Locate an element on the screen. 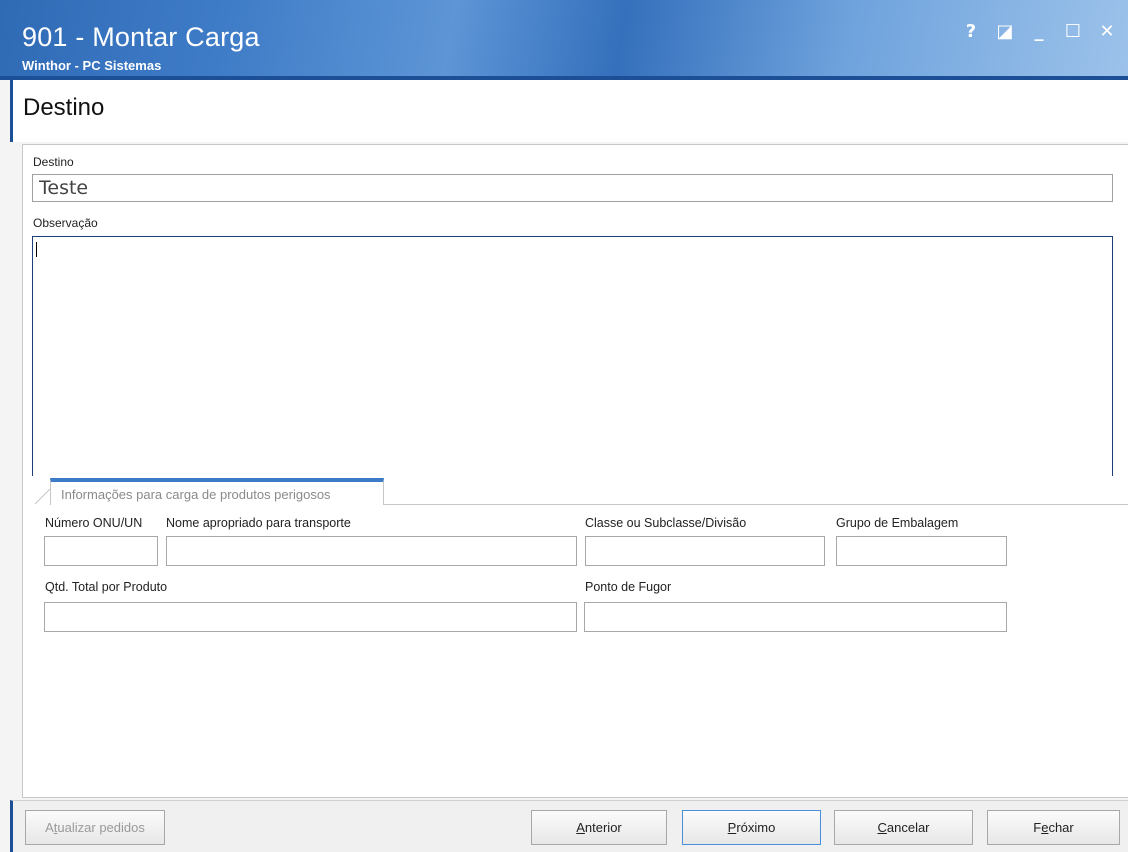  page-header: Destino is located at coordinates (569, 111).